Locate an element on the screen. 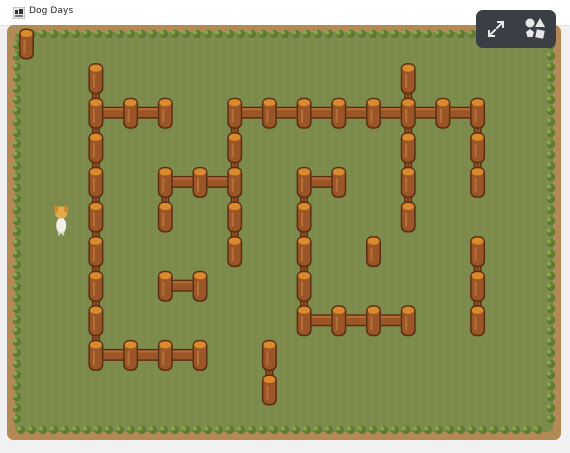 The image size is (570, 453). expand-arrows-icon is located at coordinates (496, 29).